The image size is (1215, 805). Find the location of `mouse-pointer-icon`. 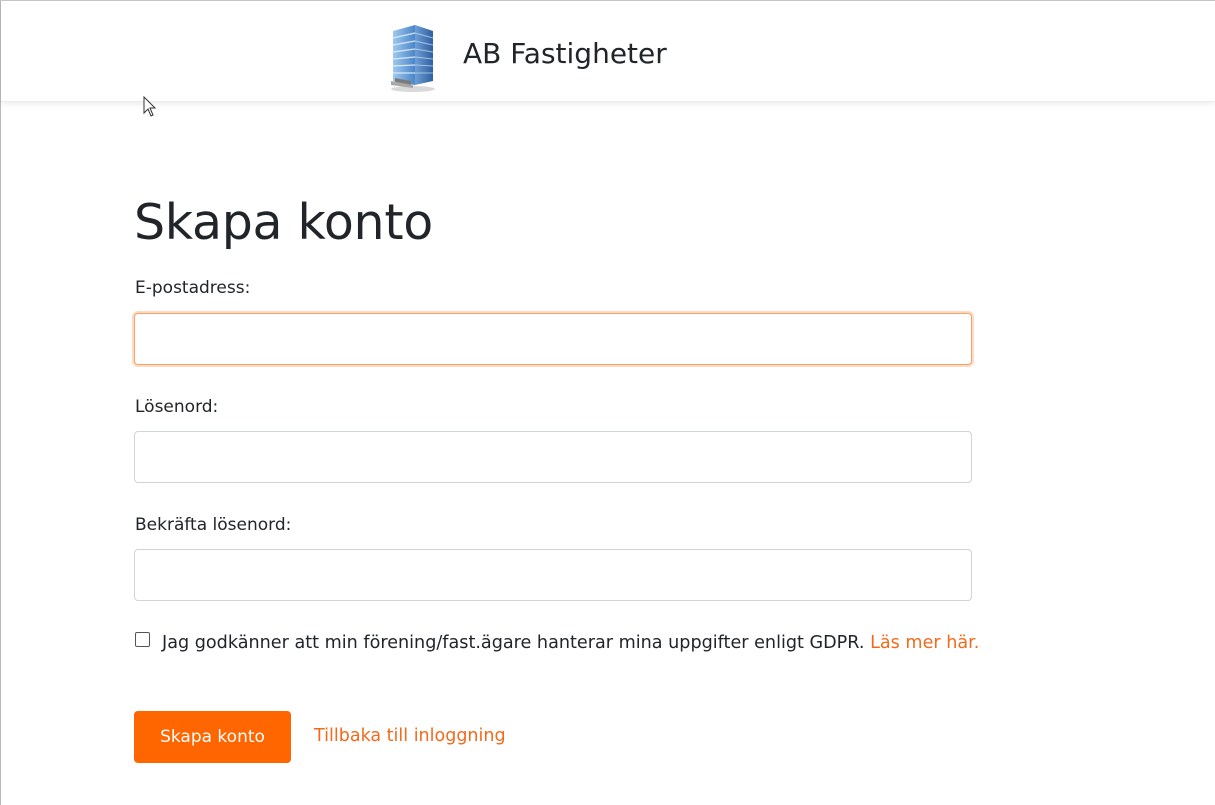

mouse-pointer-icon is located at coordinates (150, 106).